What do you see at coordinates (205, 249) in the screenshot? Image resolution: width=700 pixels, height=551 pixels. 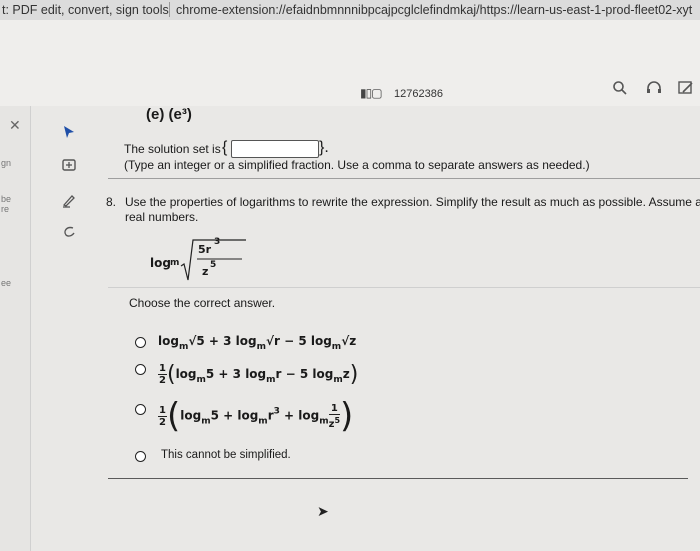 I see `expr-numerator: 5r` at bounding box center [205, 249].